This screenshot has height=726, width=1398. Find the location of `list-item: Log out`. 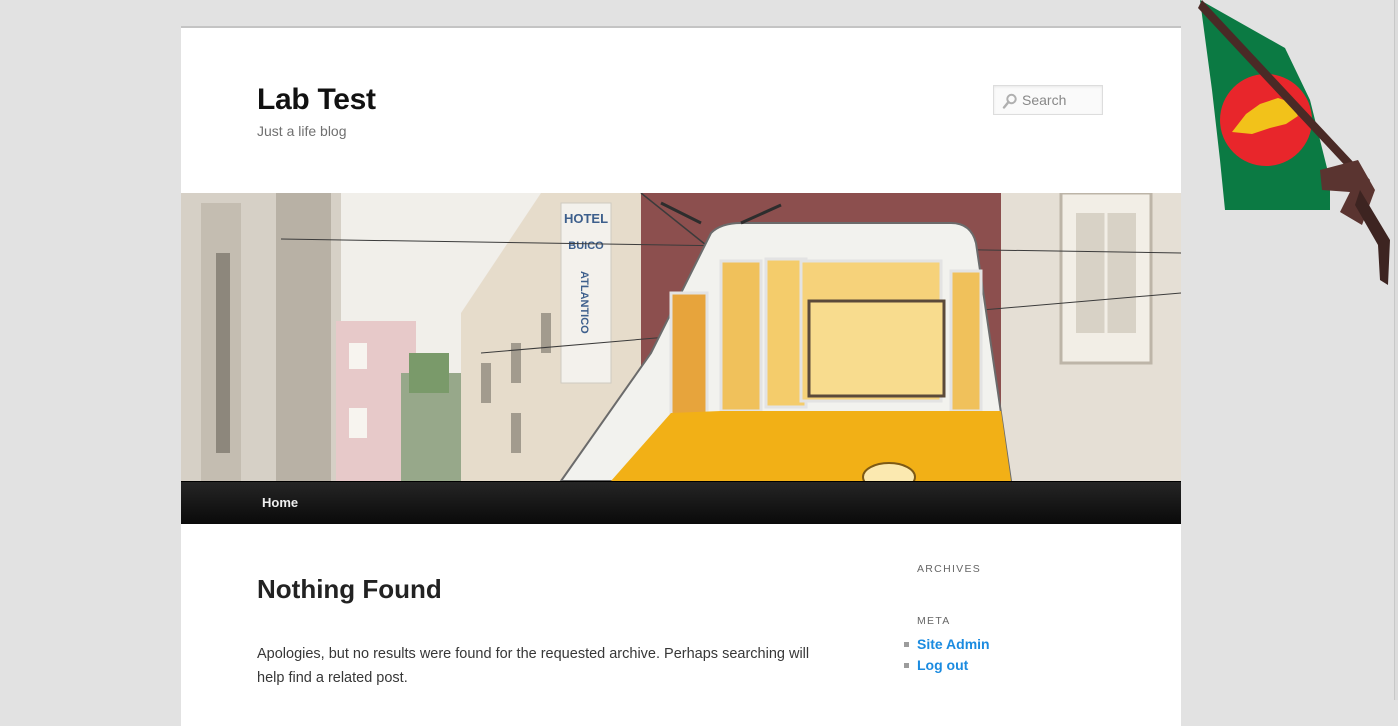

list-item: Log out is located at coordinates (945, 665).